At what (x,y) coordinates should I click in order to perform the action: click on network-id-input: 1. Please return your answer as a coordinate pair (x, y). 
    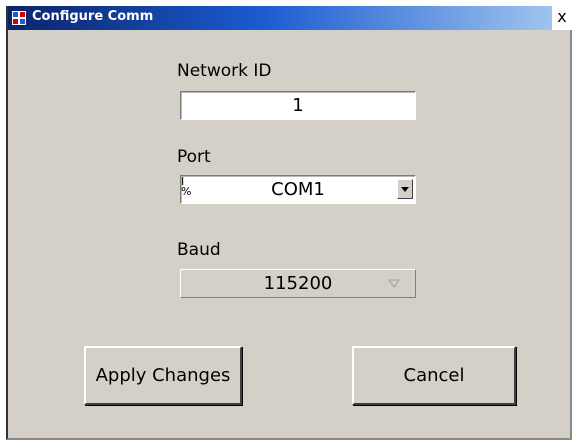
    Looking at the image, I should click on (298, 105).